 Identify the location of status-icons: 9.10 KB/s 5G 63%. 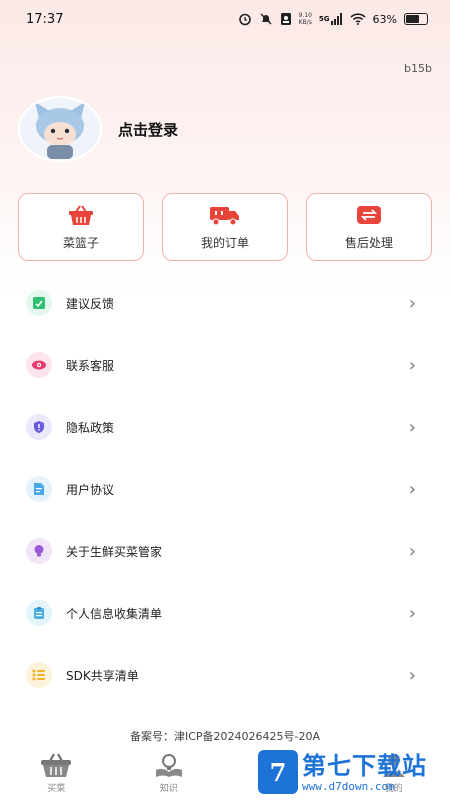
(333, 19).